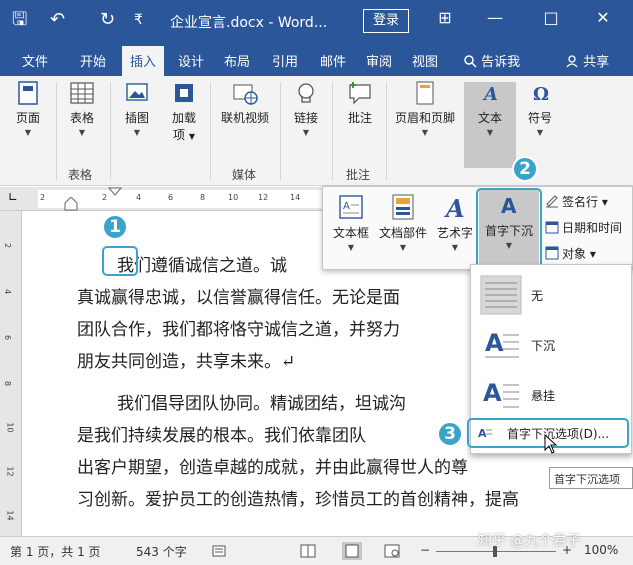 This screenshot has width=633, height=565. I want to click on qa-customize-icon: ₹, so click(138, 20).